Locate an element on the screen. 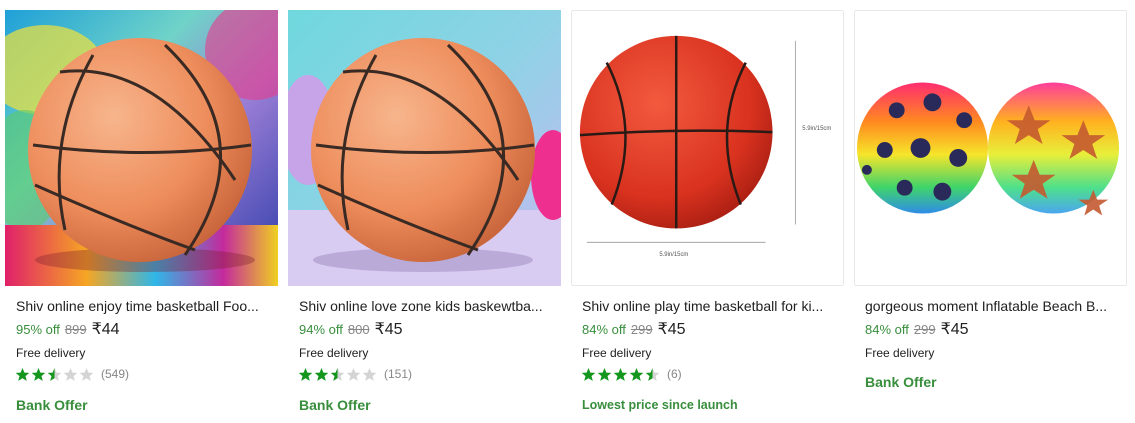 The width and height of the screenshot is (1135, 423). original-price: 800 is located at coordinates (358, 329).